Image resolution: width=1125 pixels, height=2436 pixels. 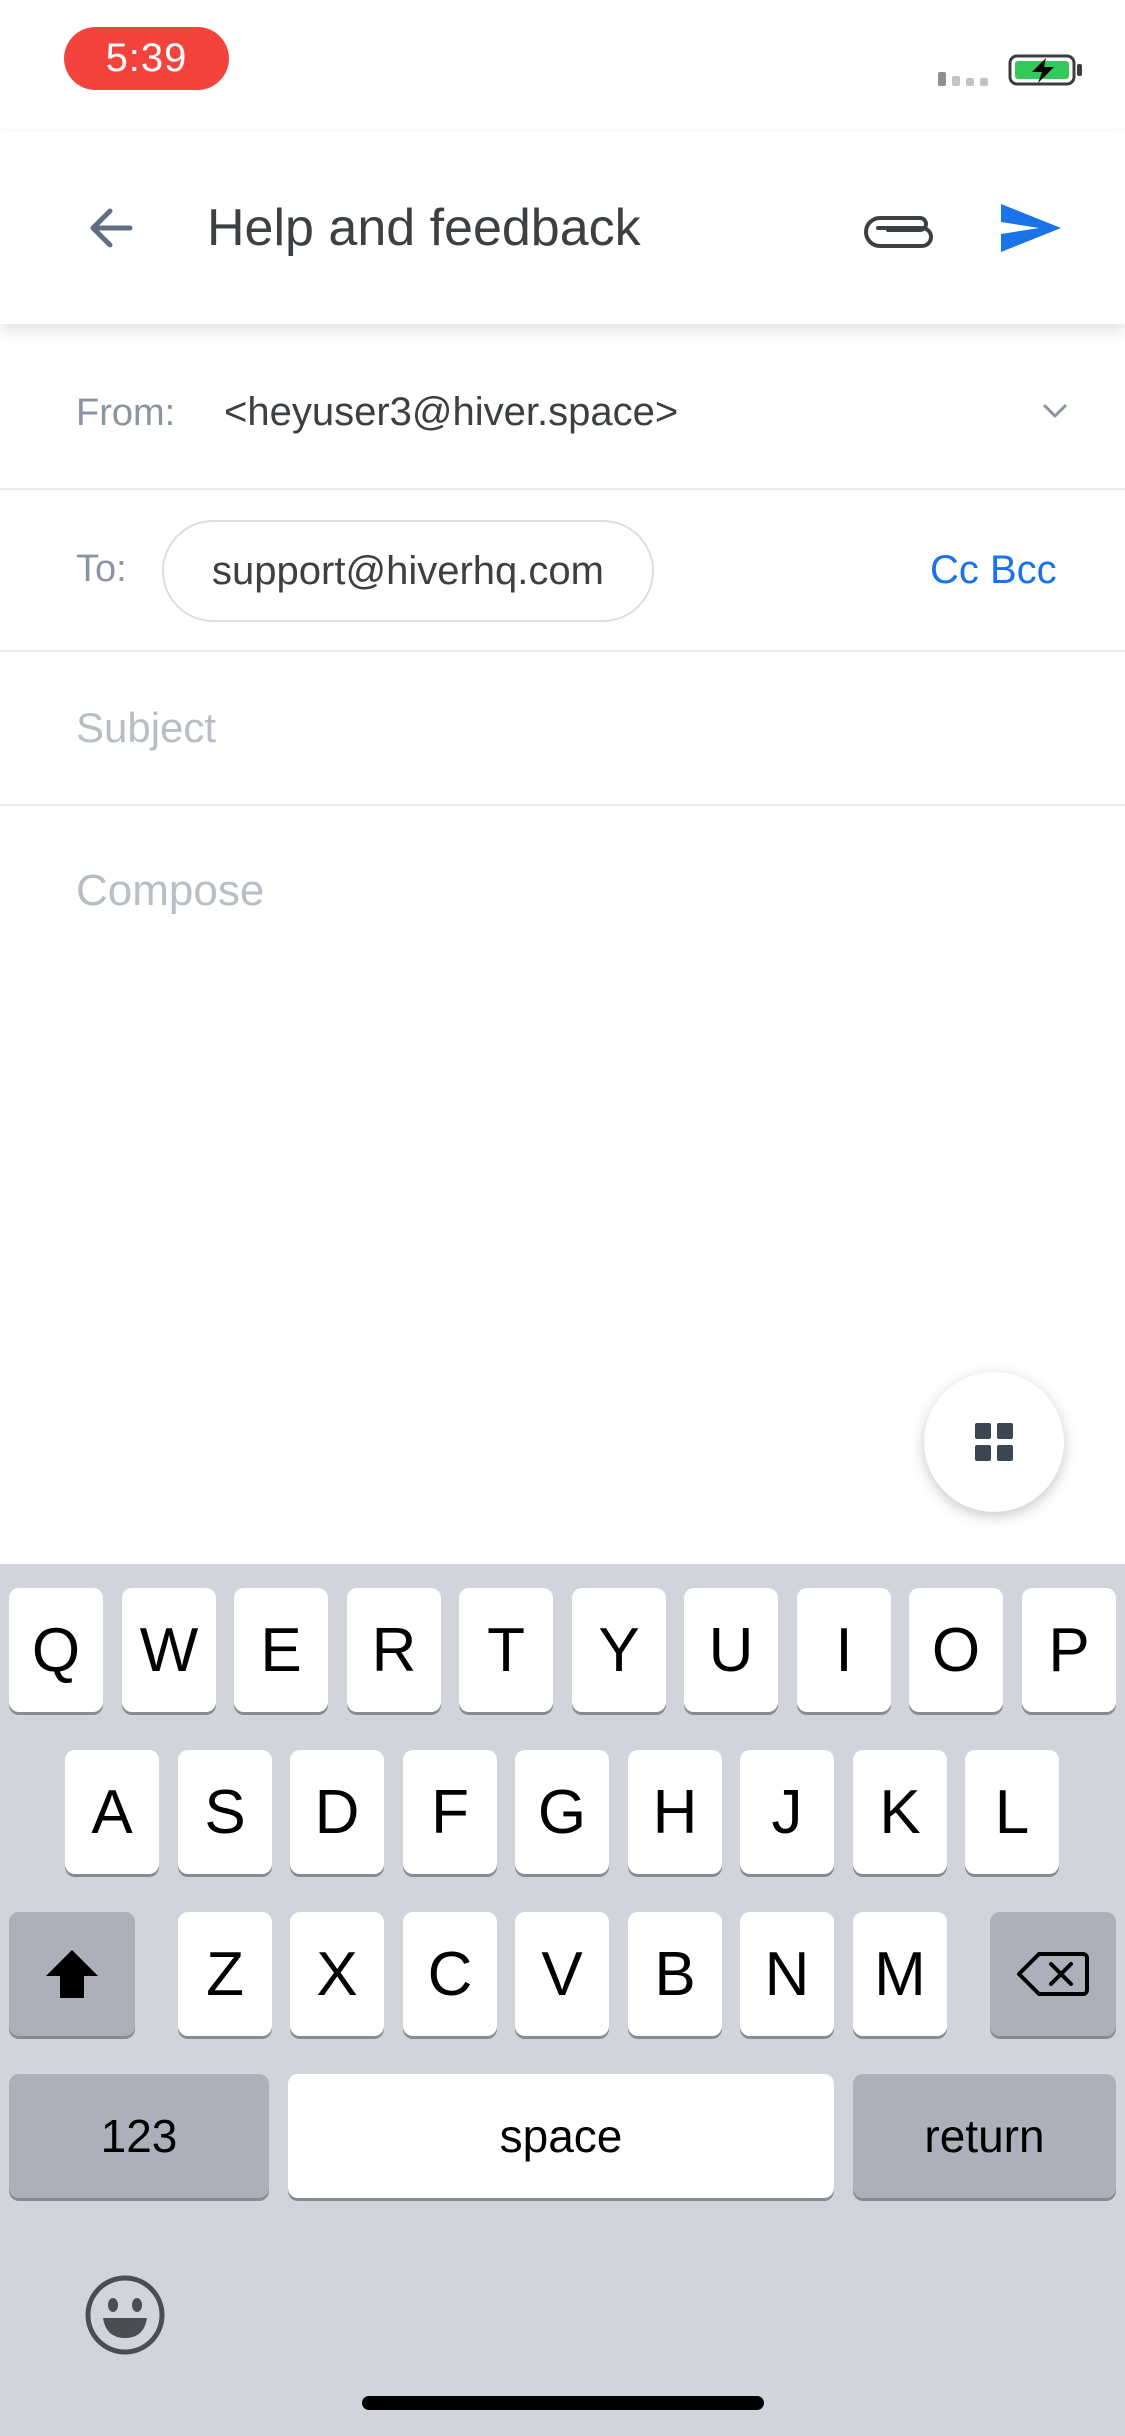 What do you see at coordinates (993, 570) in the screenshot?
I see `cc-bcc-button: Cc Bcc` at bounding box center [993, 570].